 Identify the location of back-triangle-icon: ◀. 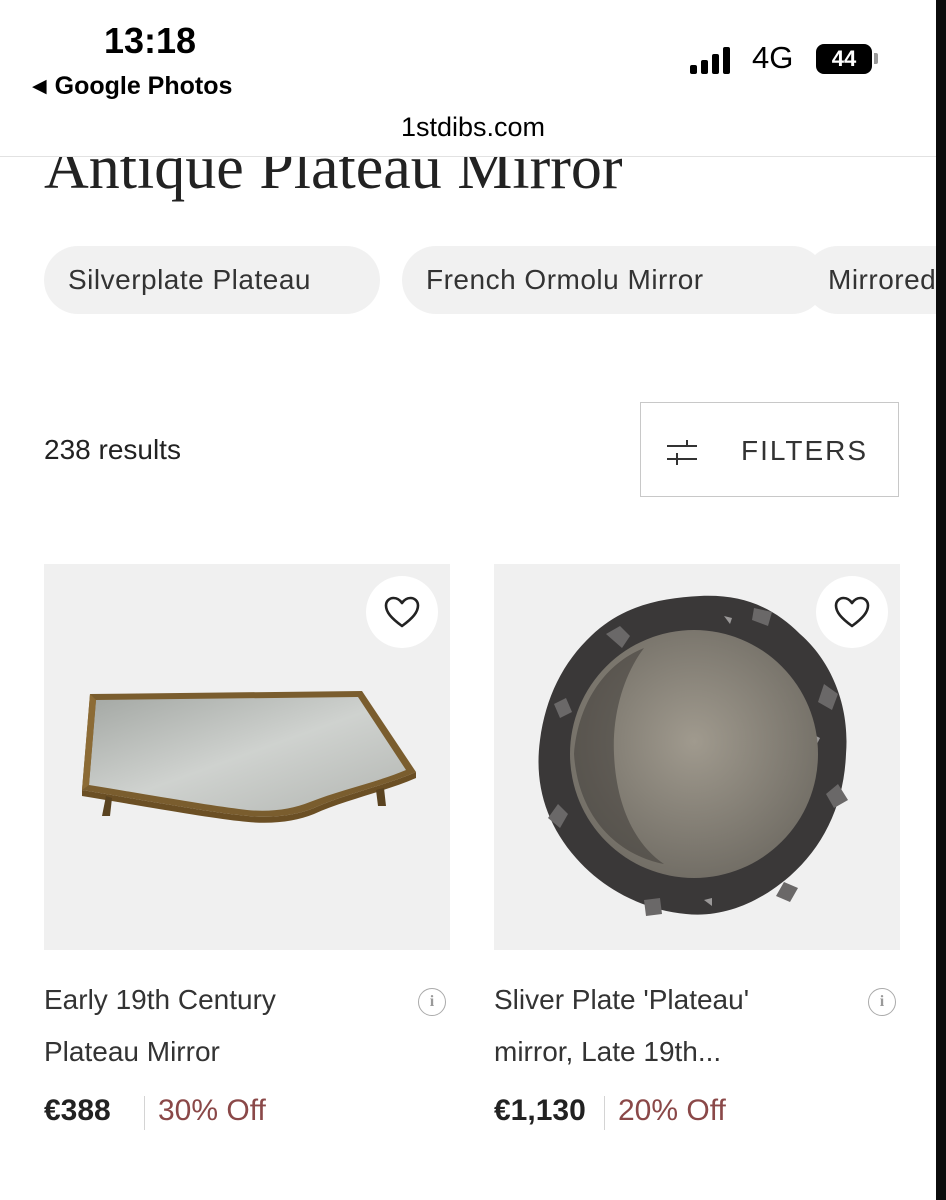
(39, 86).